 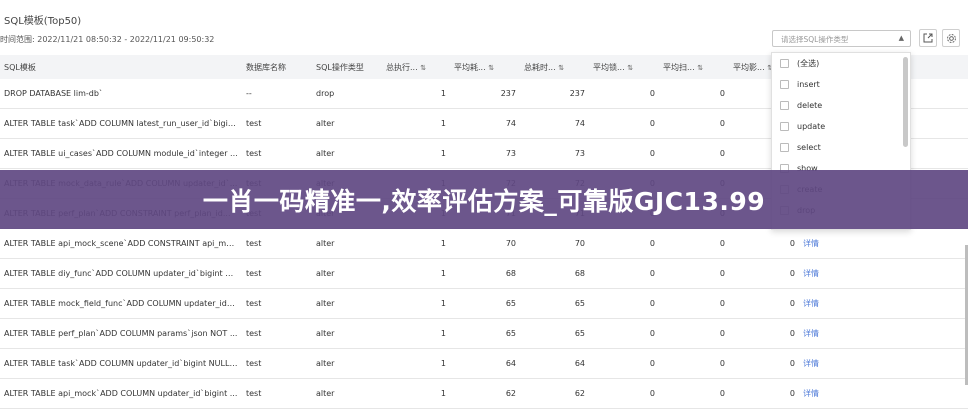 I want to click on option-all: (全选), so click(x=841, y=63).